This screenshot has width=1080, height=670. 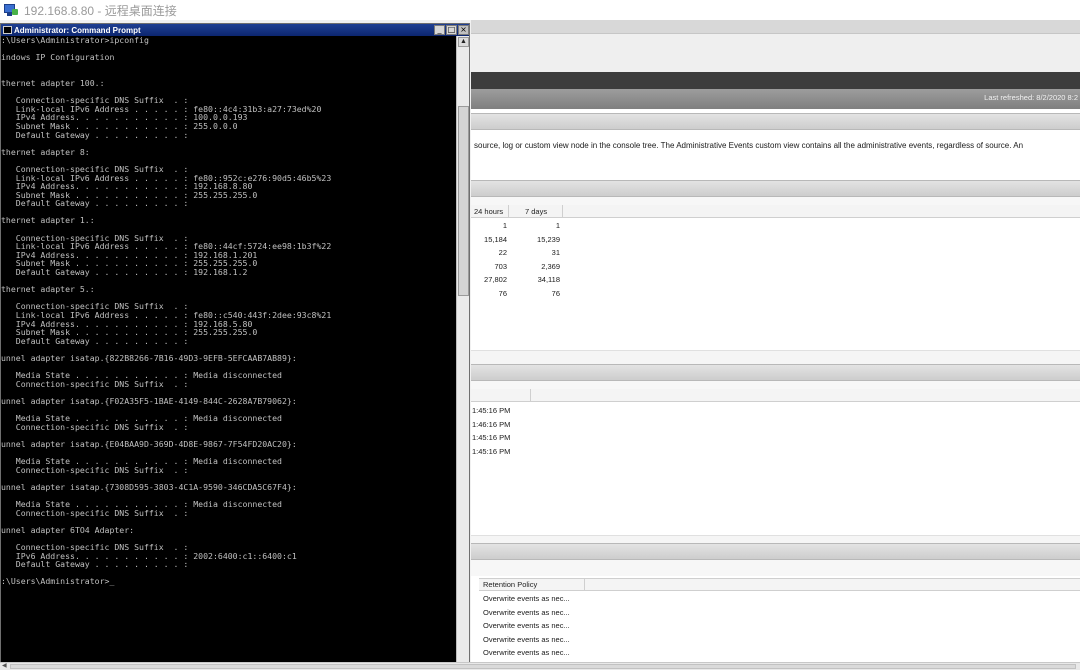 What do you see at coordinates (548, 239) in the screenshot?
I see `cell-7-days: 15,239` at bounding box center [548, 239].